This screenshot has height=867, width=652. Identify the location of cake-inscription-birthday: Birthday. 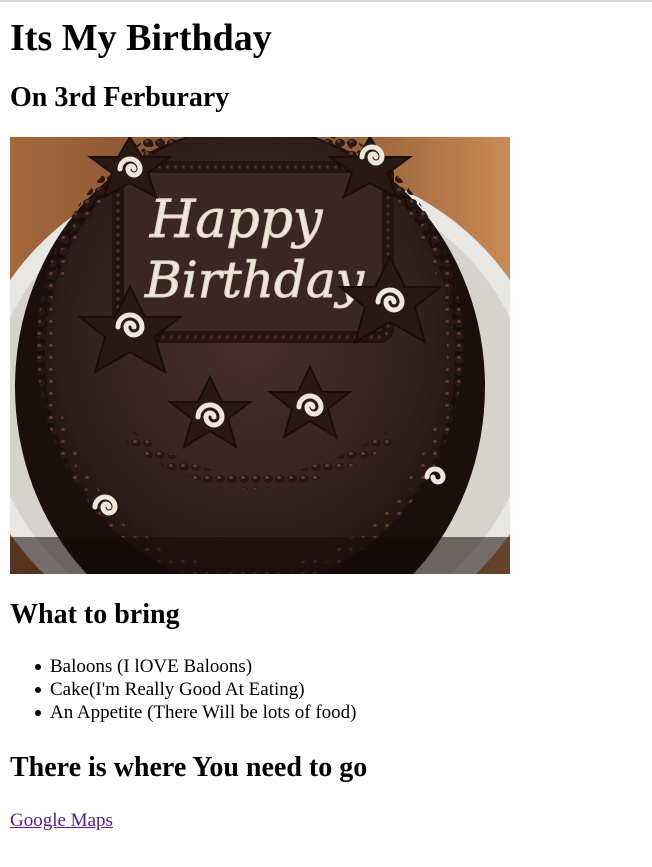
(254, 280).